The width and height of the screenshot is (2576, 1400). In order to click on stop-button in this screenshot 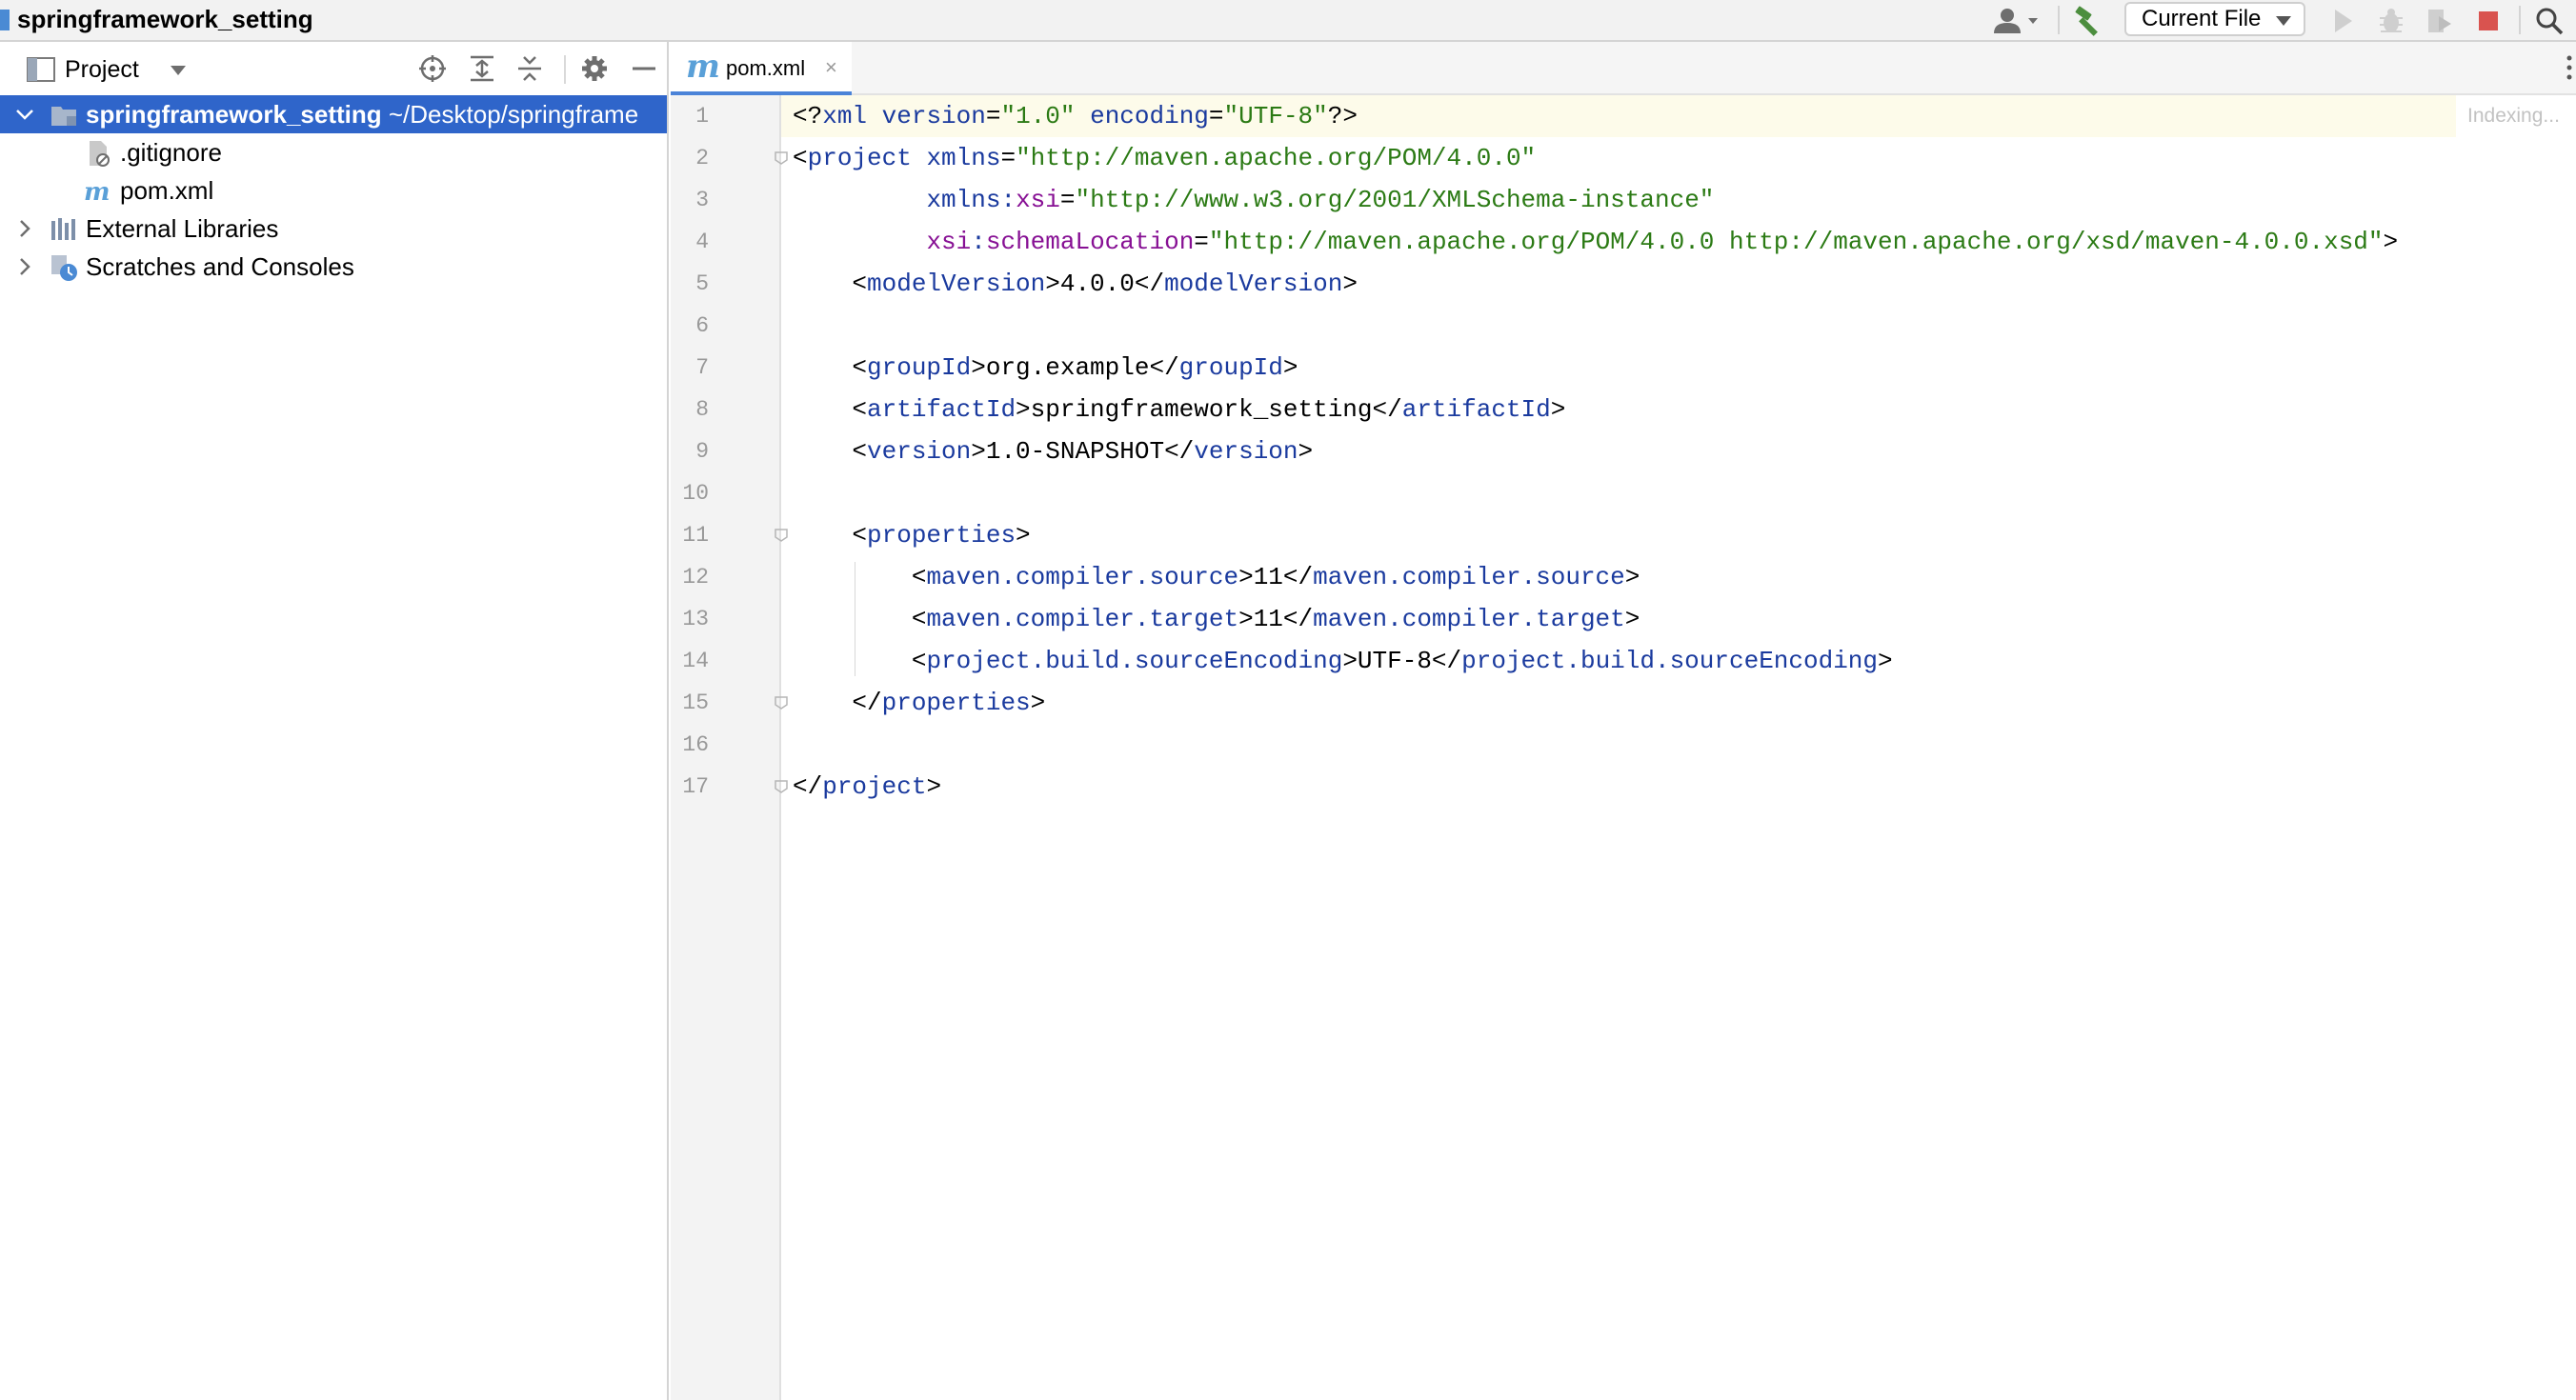, I will do `click(2488, 21)`.